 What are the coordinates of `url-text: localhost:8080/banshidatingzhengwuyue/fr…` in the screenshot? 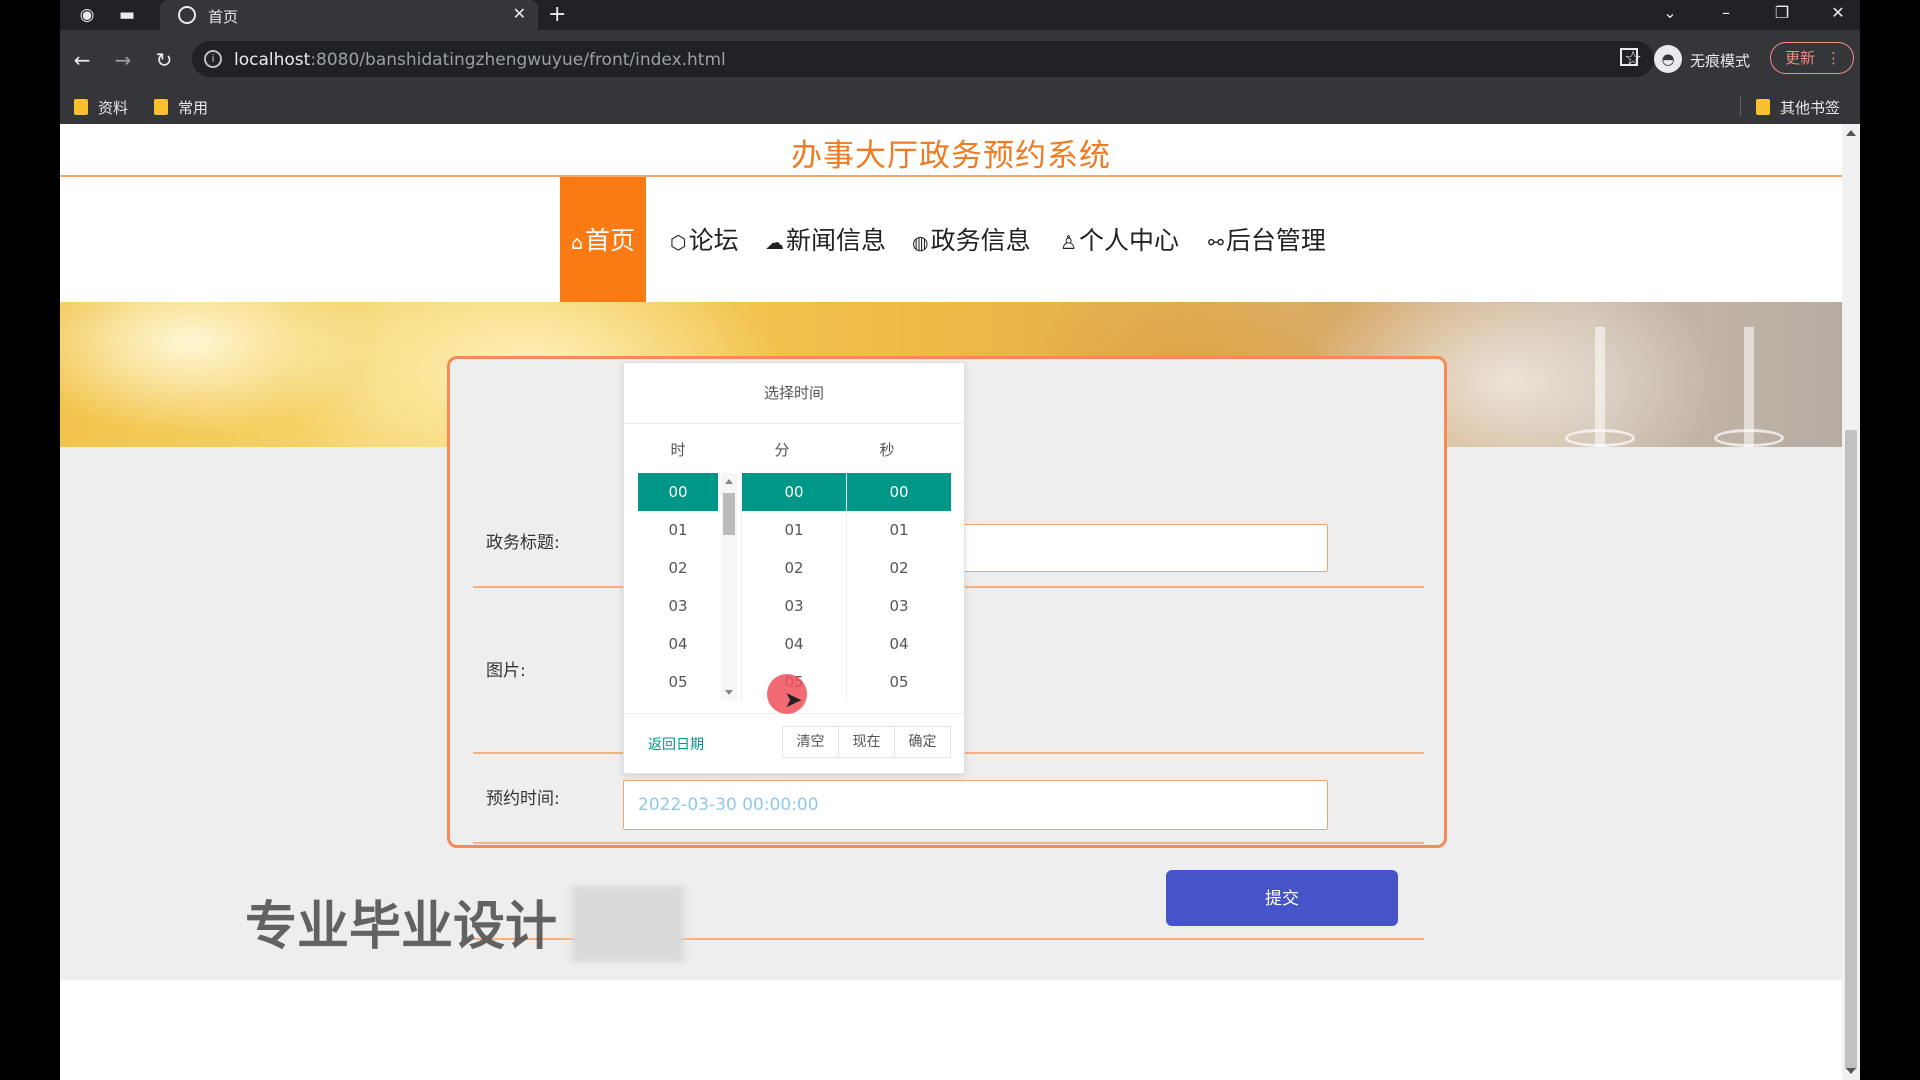 It's located at (480, 60).